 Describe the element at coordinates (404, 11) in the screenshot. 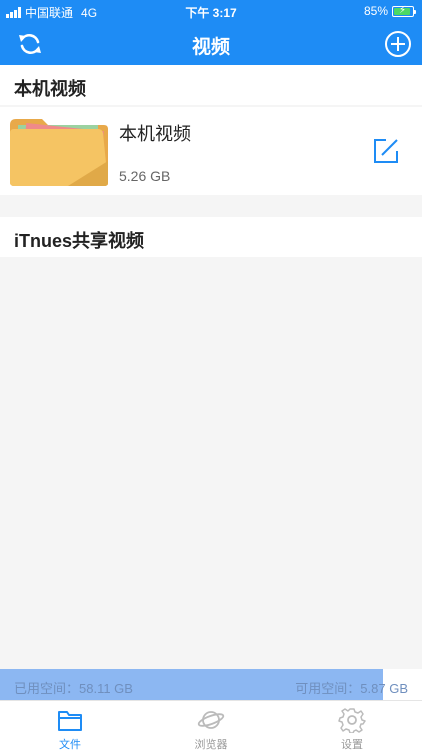

I see `battery-icon: ⚡` at that location.